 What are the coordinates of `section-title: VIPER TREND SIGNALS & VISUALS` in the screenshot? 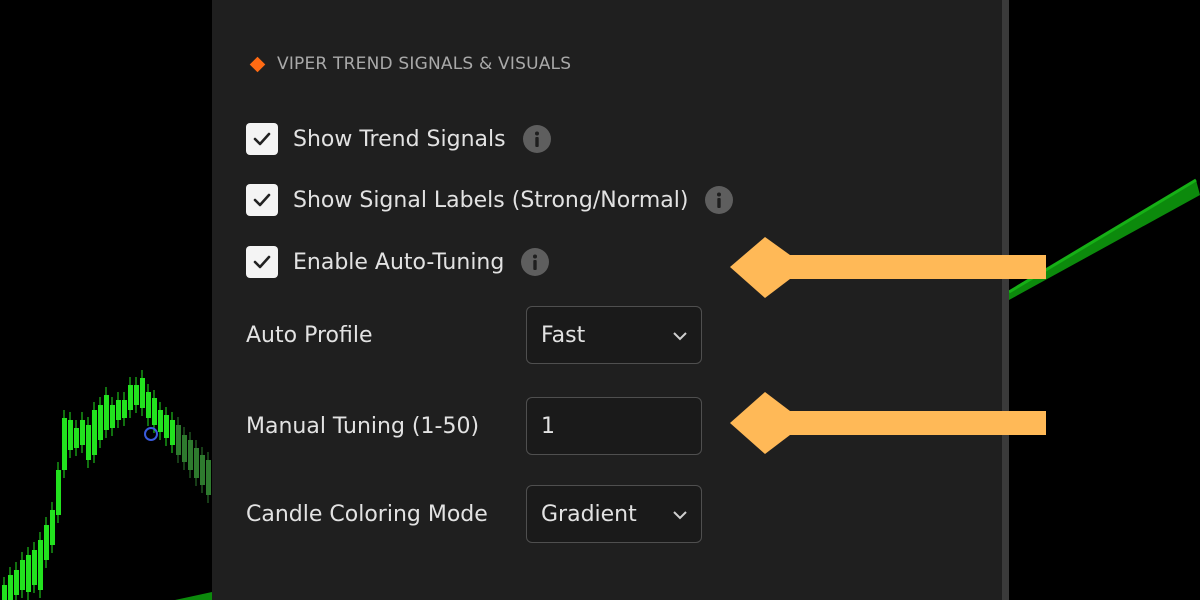 It's located at (424, 64).